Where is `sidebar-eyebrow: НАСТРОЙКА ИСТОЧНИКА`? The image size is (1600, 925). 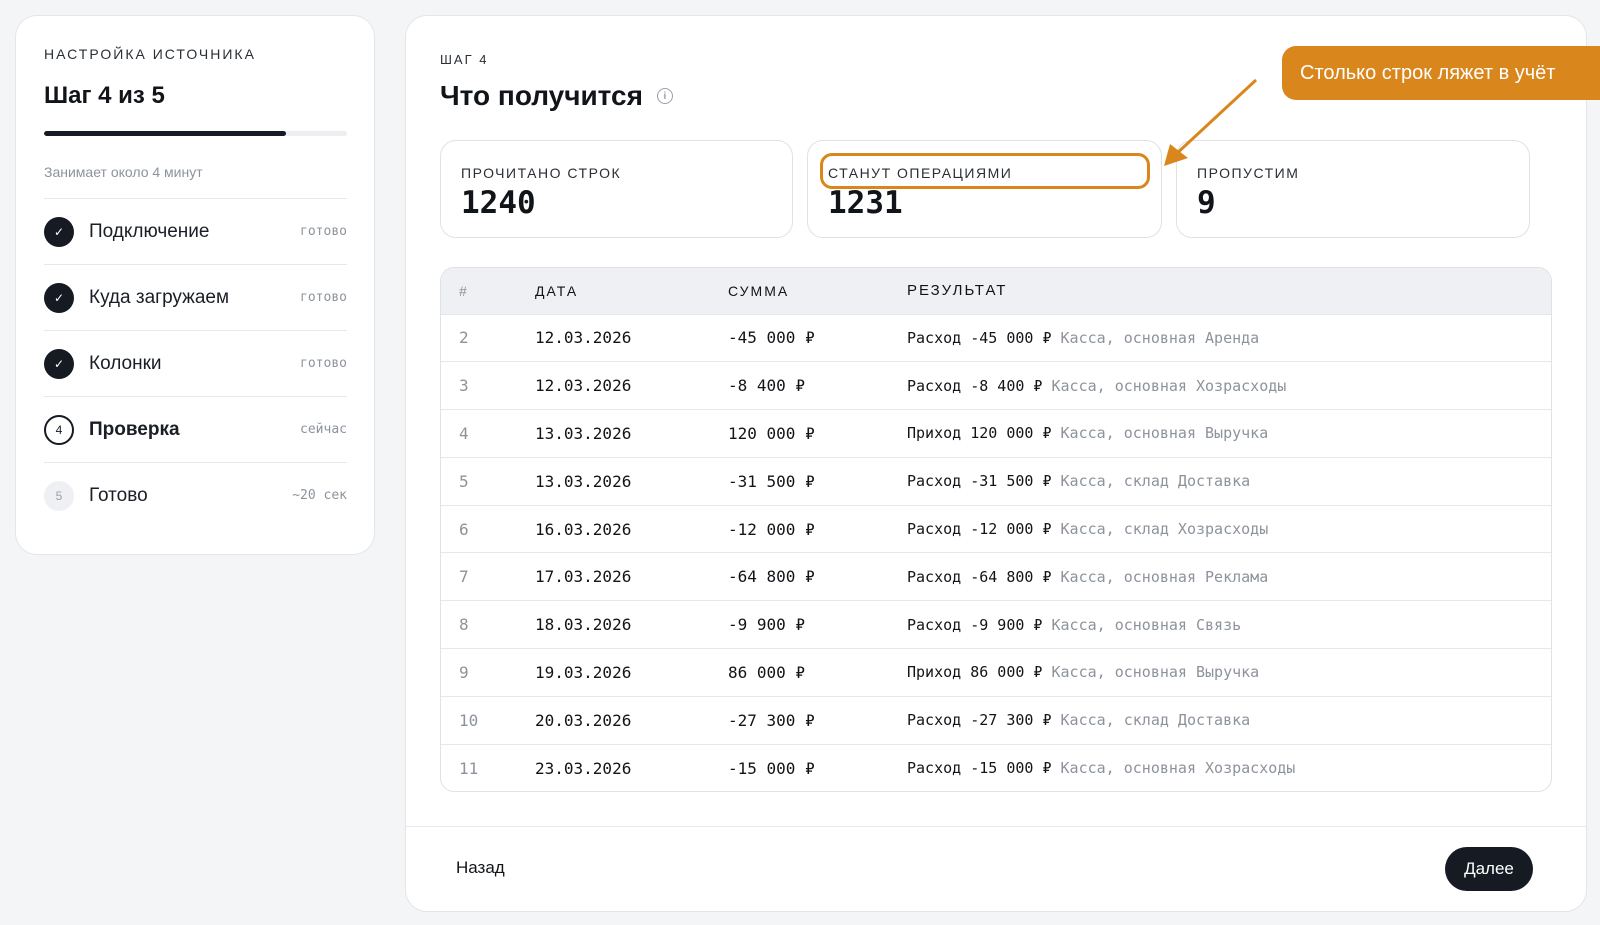
sidebar-eyebrow: НАСТРОЙКА ИСТОЧНИКА is located at coordinates (150, 54).